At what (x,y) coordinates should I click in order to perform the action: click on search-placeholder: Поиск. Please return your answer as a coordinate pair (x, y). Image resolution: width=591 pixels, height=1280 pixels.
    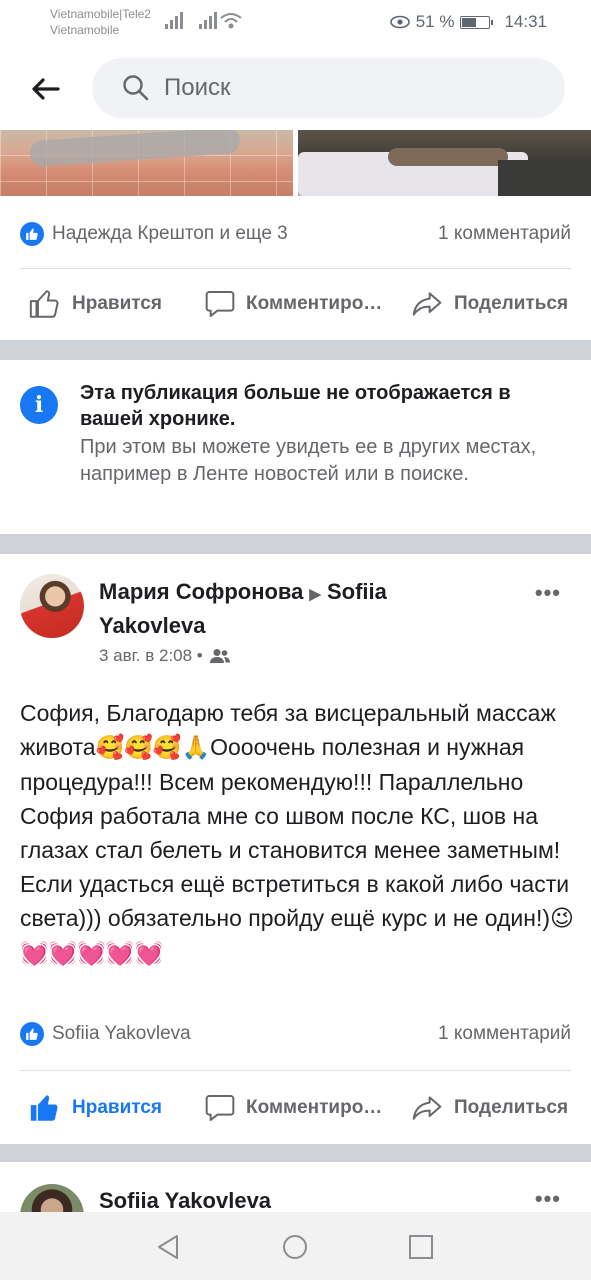
    Looking at the image, I should click on (197, 87).